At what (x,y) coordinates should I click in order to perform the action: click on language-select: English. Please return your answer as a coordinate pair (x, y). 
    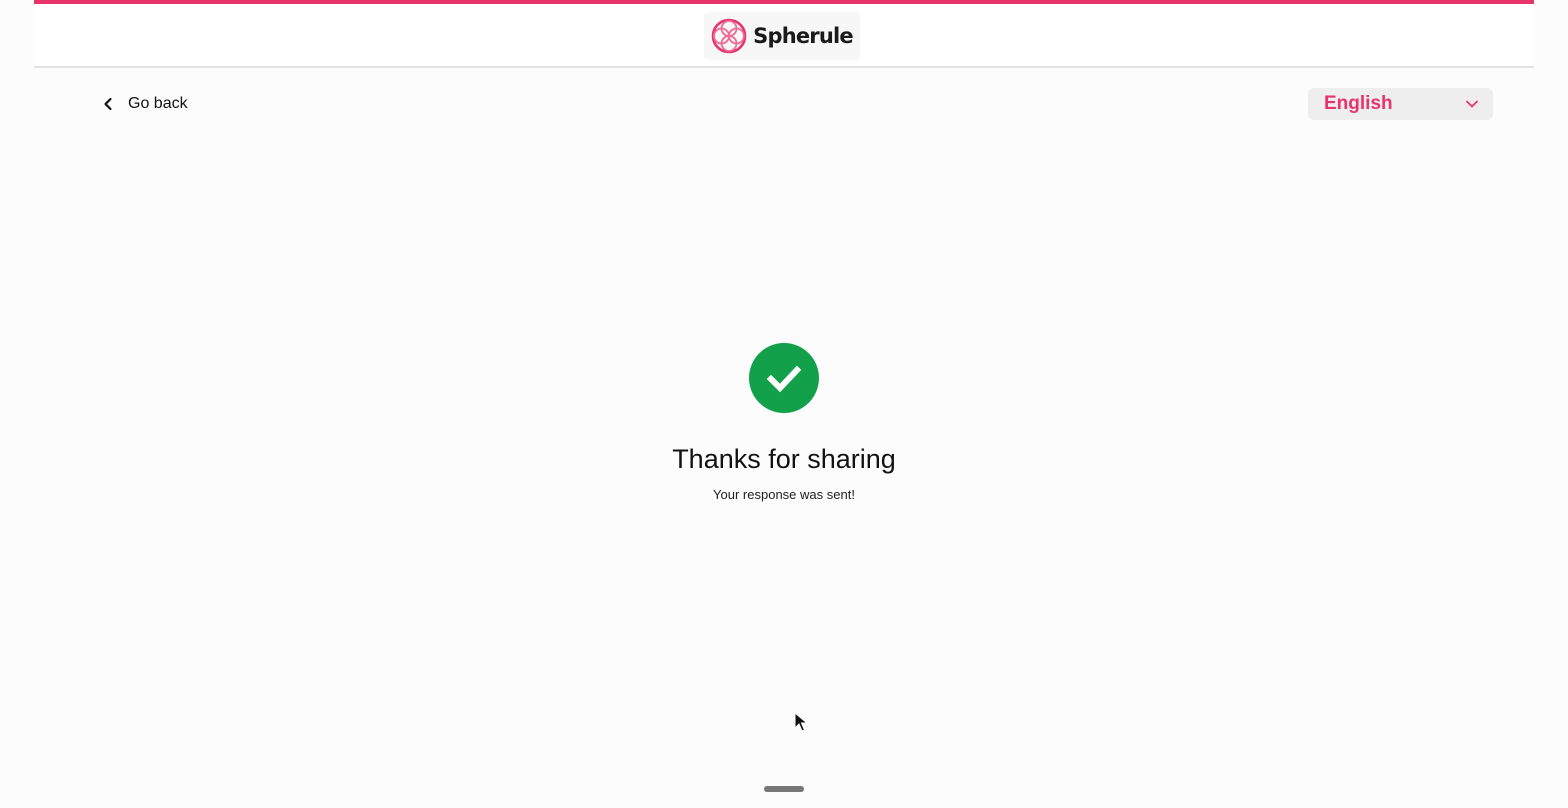
    Looking at the image, I should click on (1400, 104).